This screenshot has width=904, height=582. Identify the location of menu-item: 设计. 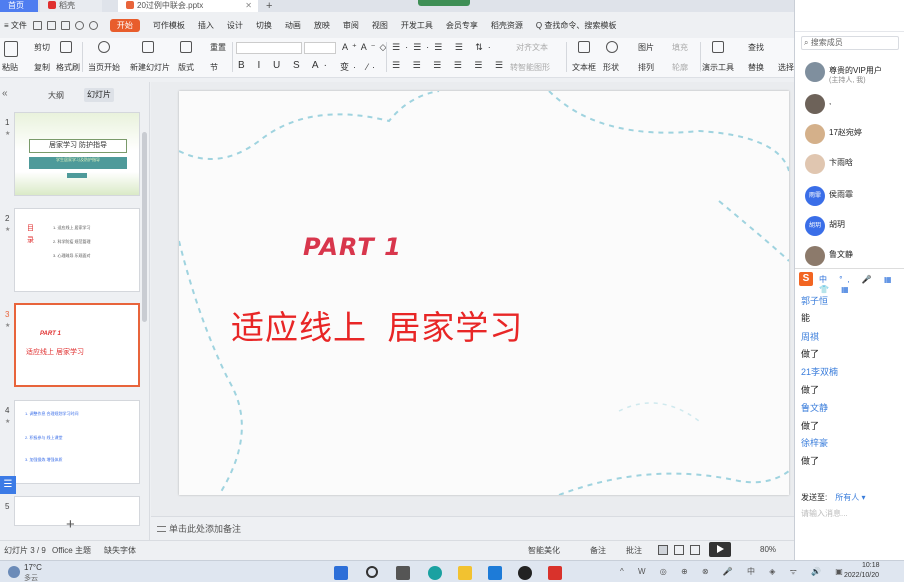
(235, 25).